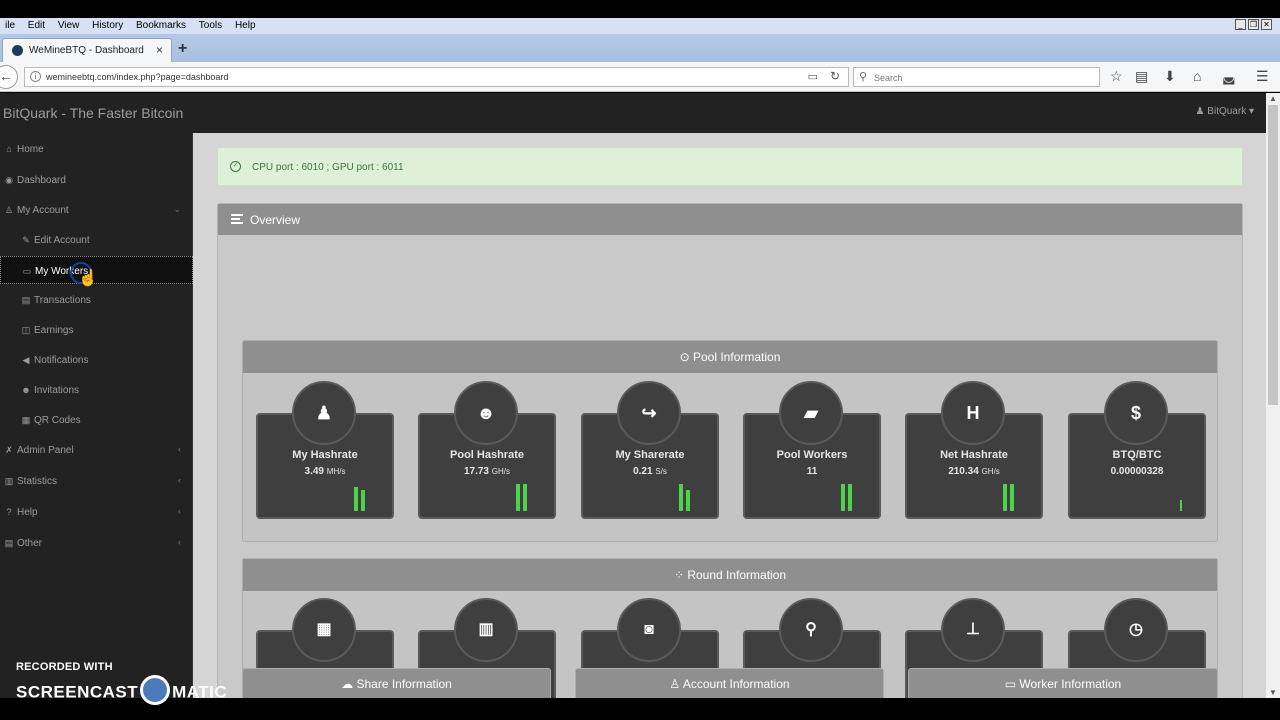  Describe the element at coordinates (1240, 24) in the screenshot. I see `minimize-icon: _` at that location.